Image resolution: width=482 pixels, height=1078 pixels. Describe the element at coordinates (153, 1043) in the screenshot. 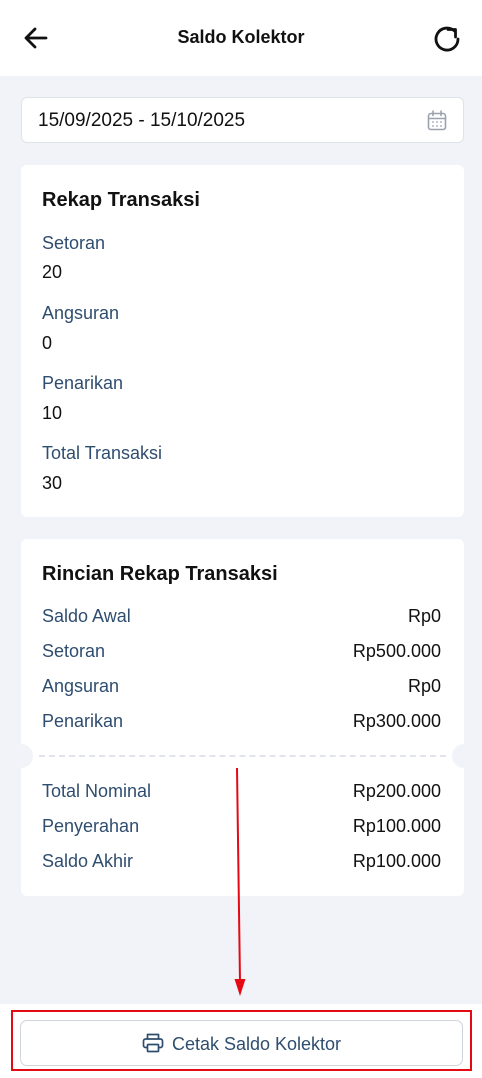

I see `printer-icon` at that location.